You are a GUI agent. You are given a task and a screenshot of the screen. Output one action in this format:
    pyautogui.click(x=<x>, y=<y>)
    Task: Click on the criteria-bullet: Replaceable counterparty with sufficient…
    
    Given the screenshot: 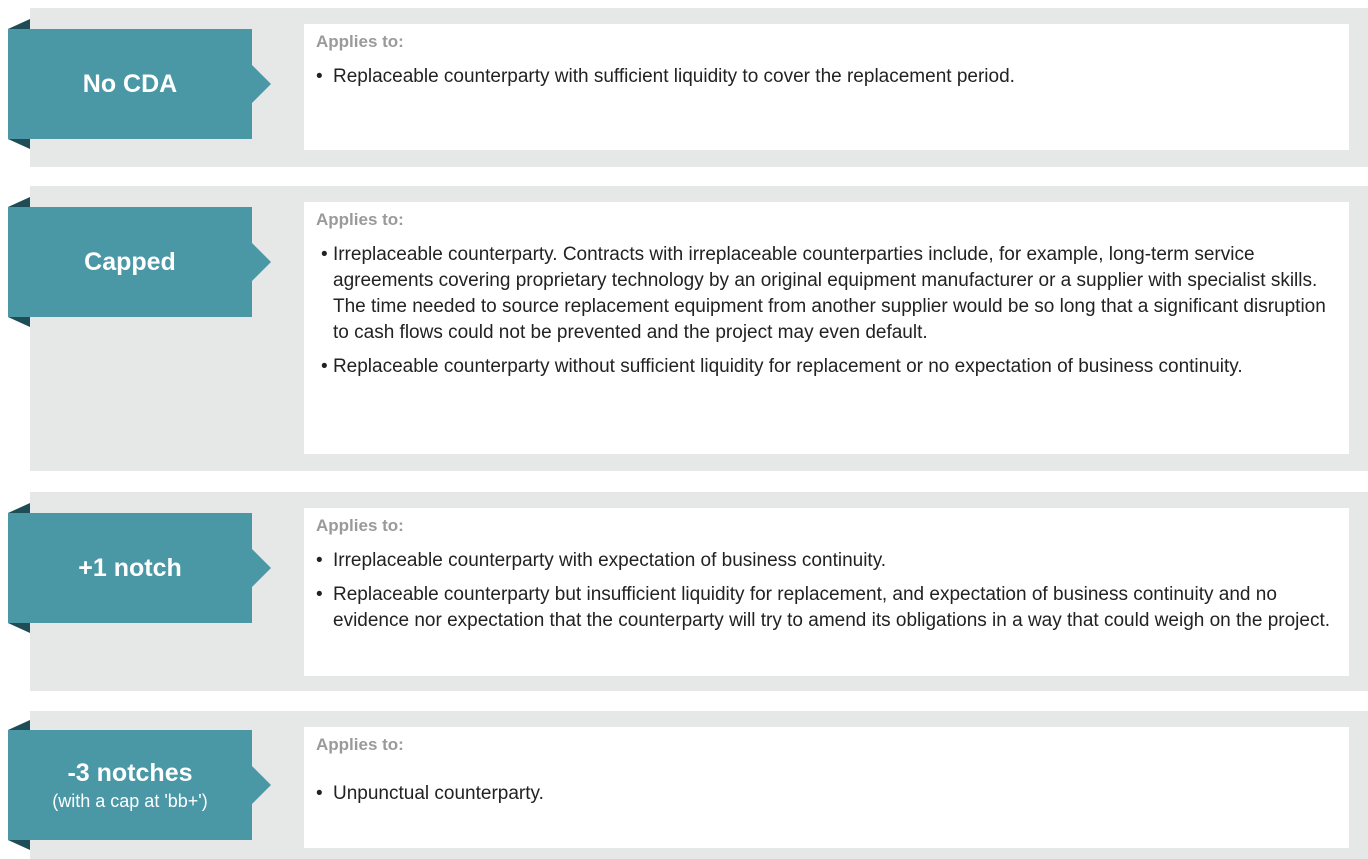 What is the action you would take?
    pyautogui.click(x=826, y=77)
    